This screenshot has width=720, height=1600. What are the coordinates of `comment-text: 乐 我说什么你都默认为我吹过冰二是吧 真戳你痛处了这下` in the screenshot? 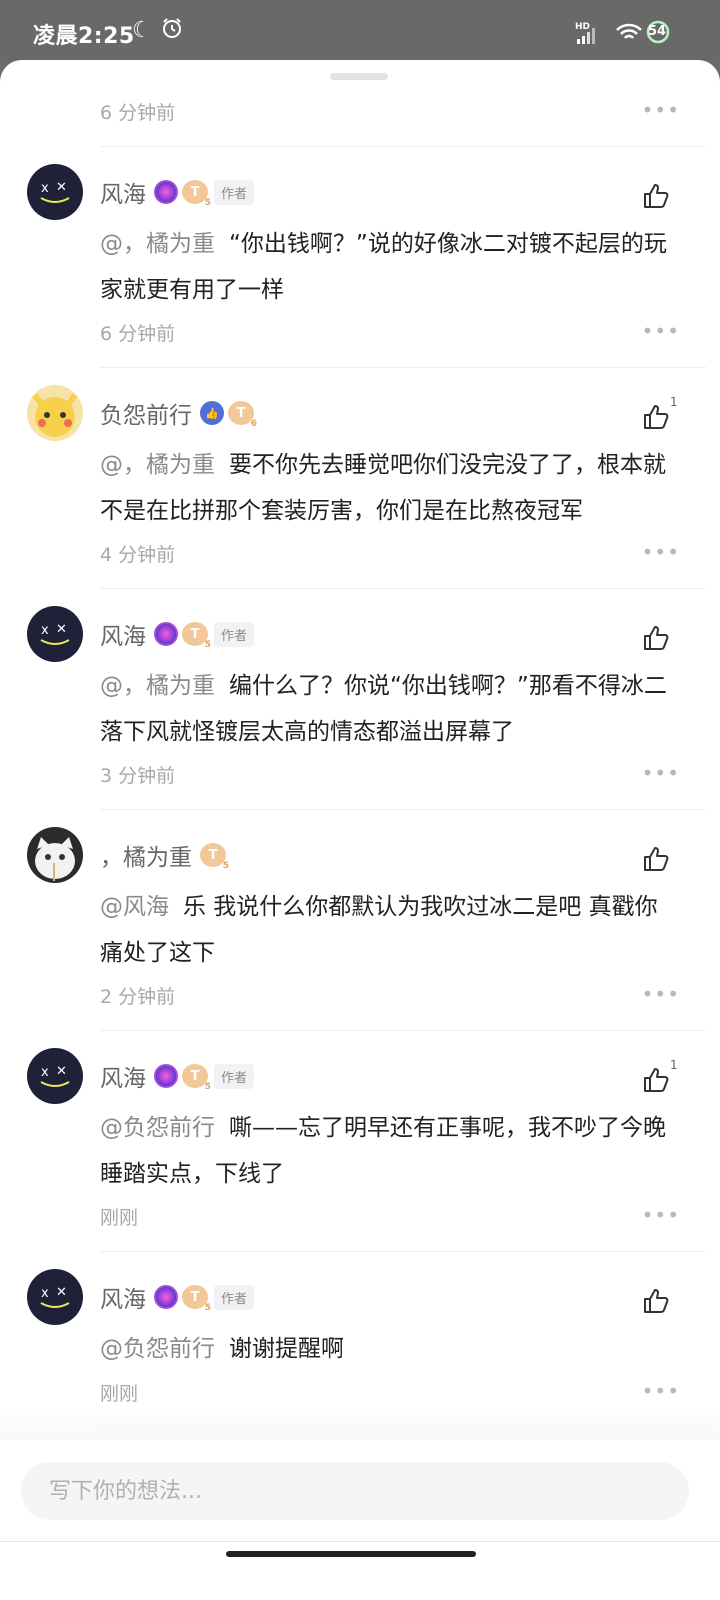 It's located at (379, 930).